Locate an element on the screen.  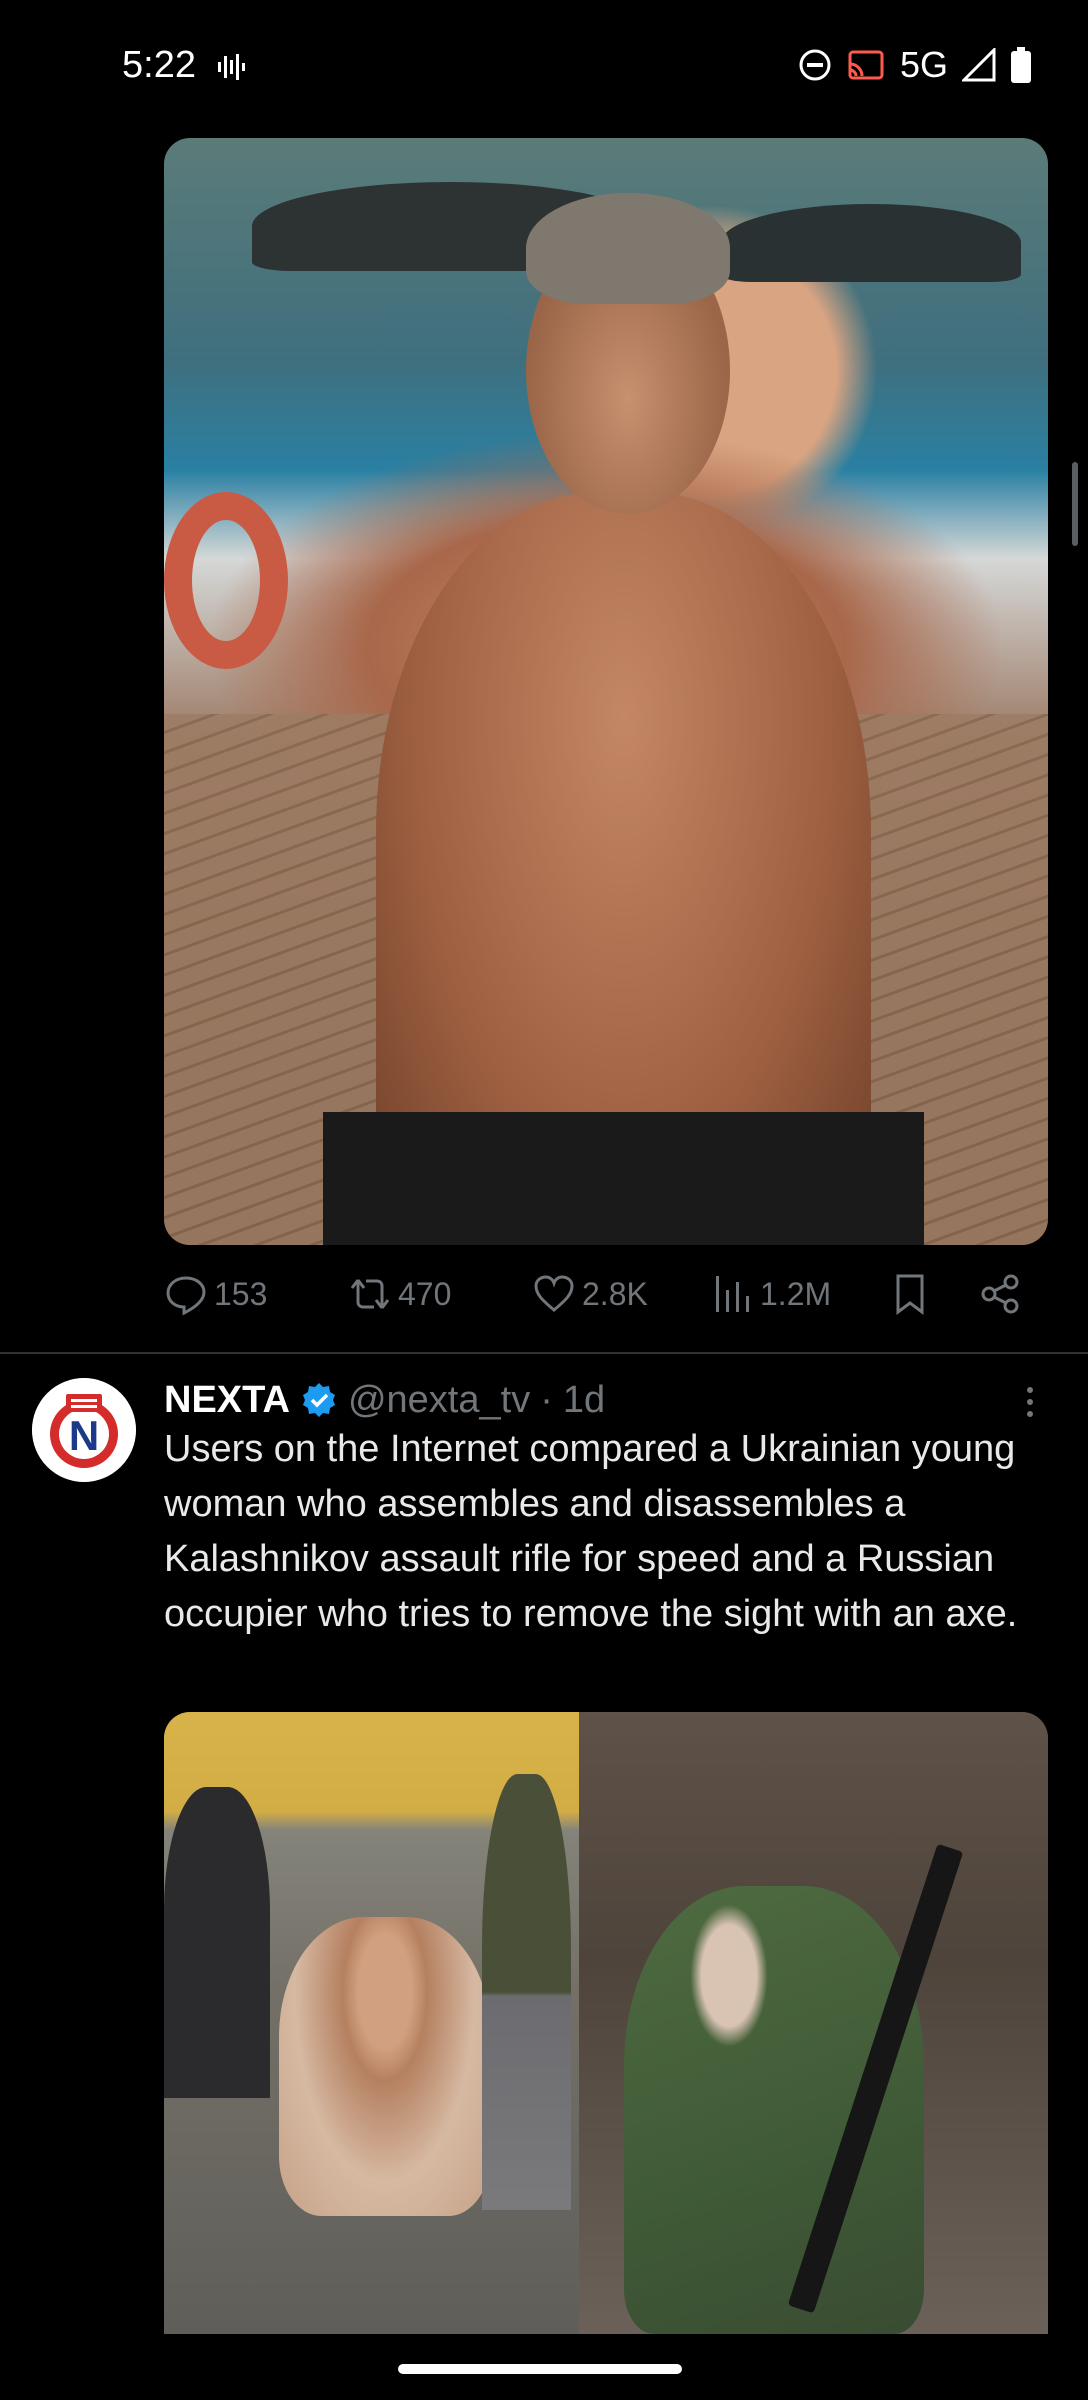
verified-badge-icon is located at coordinates (318, 1400).